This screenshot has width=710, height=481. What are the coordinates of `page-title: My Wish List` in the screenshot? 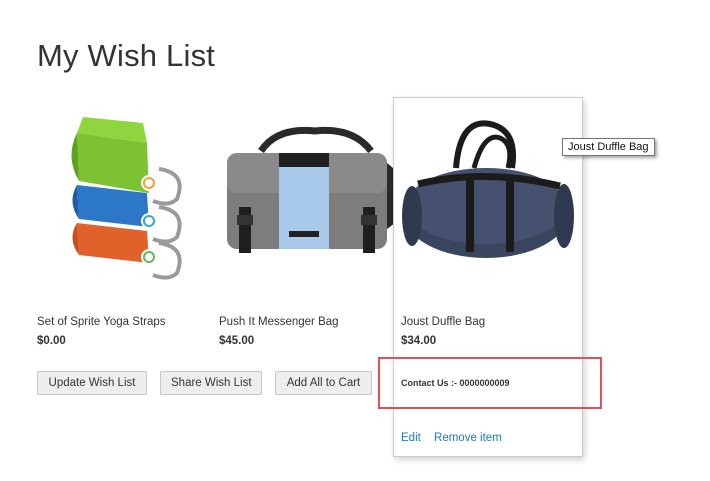 It's located at (126, 55).